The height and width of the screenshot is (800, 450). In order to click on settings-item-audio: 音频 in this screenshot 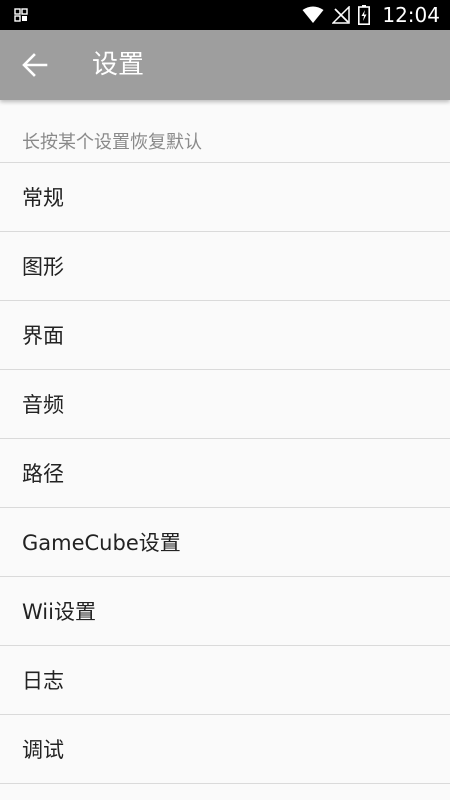, I will do `click(225, 404)`.